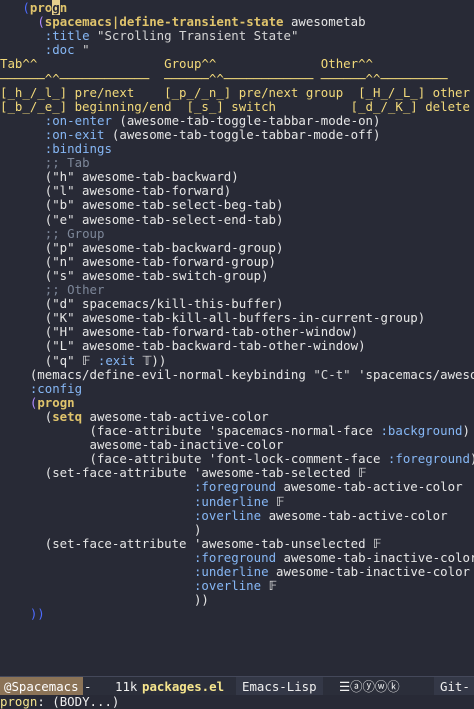 The height and width of the screenshot is (709, 474). Describe the element at coordinates (235, 572) in the screenshot. I see `code-line: :underline awesome-tab-inactive-color` at that location.